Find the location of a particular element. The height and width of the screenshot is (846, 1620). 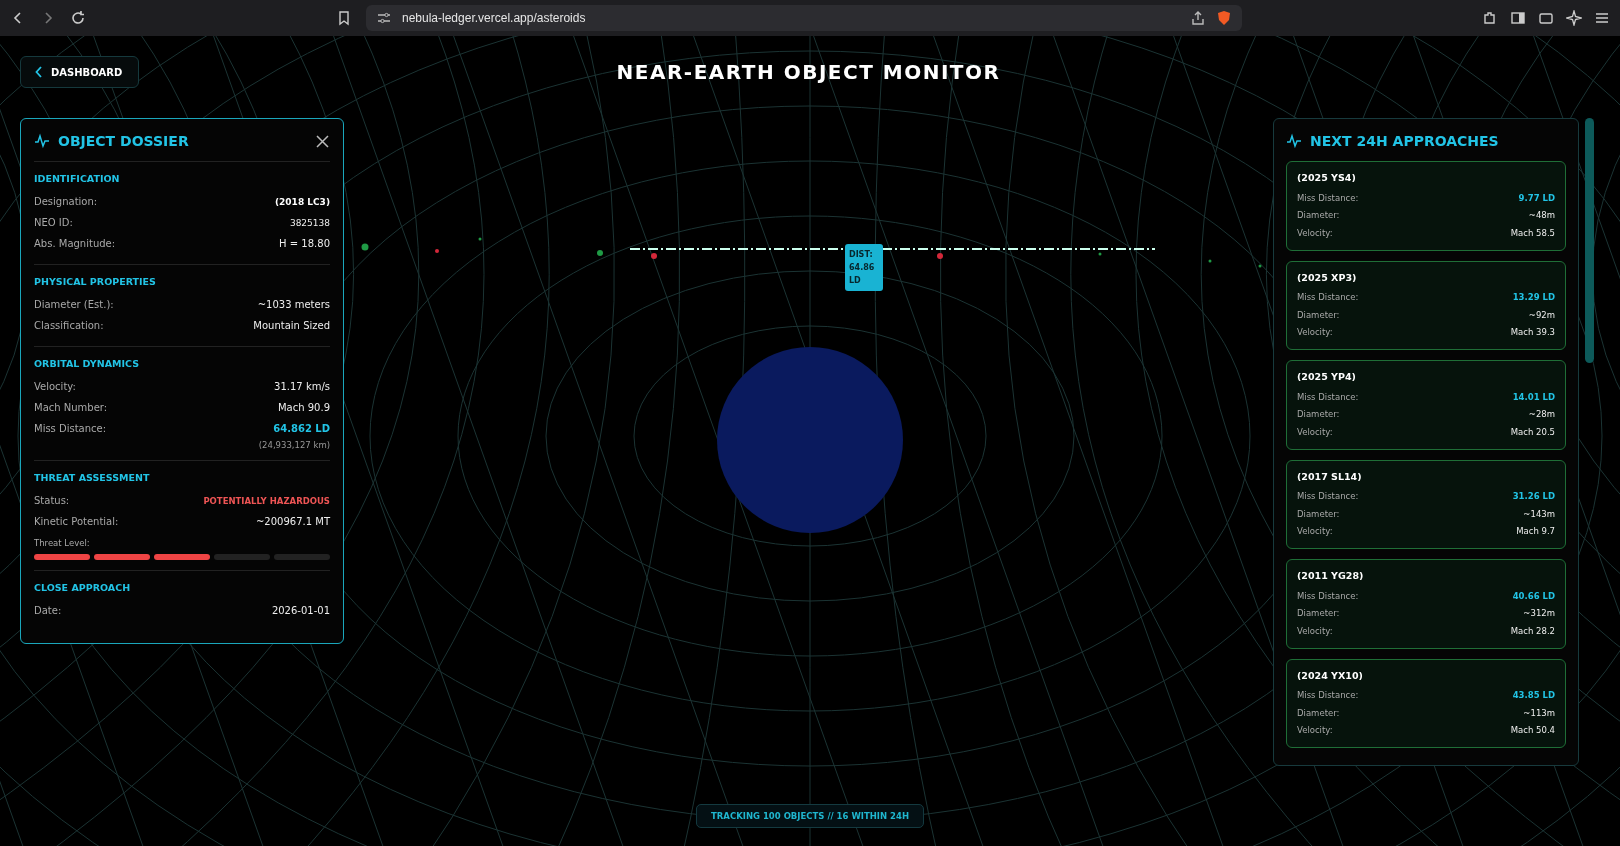

field-value: ~48m is located at coordinates (1541, 215).